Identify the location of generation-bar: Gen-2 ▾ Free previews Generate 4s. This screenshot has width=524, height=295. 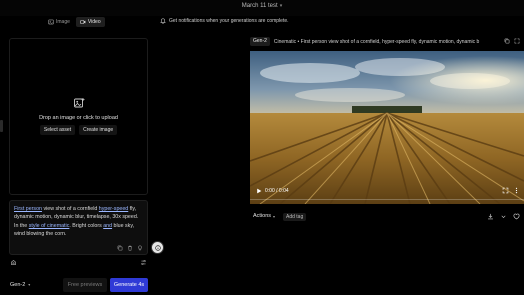
(78, 285).